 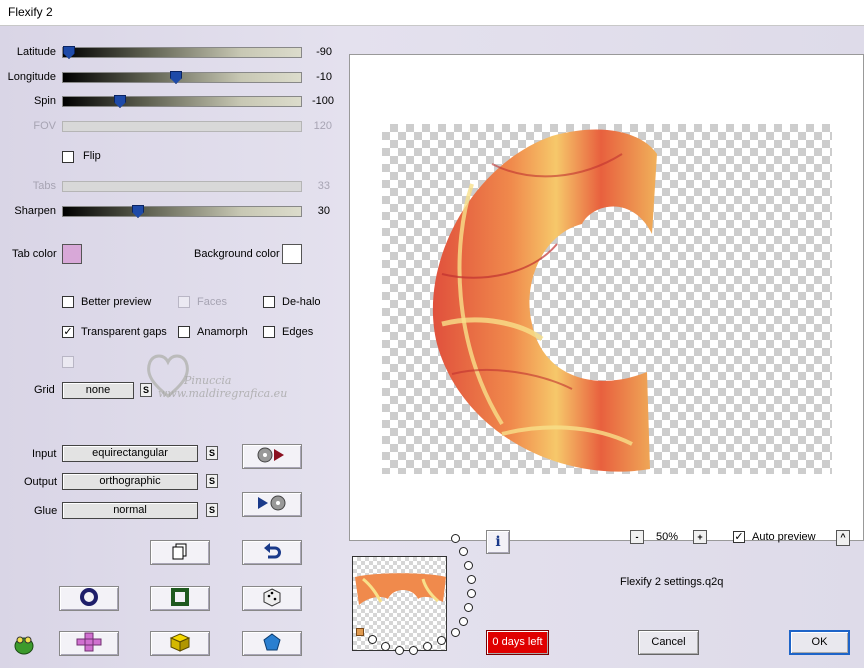 What do you see at coordinates (272, 552) in the screenshot?
I see `undo-button` at bounding box center [272, 552].